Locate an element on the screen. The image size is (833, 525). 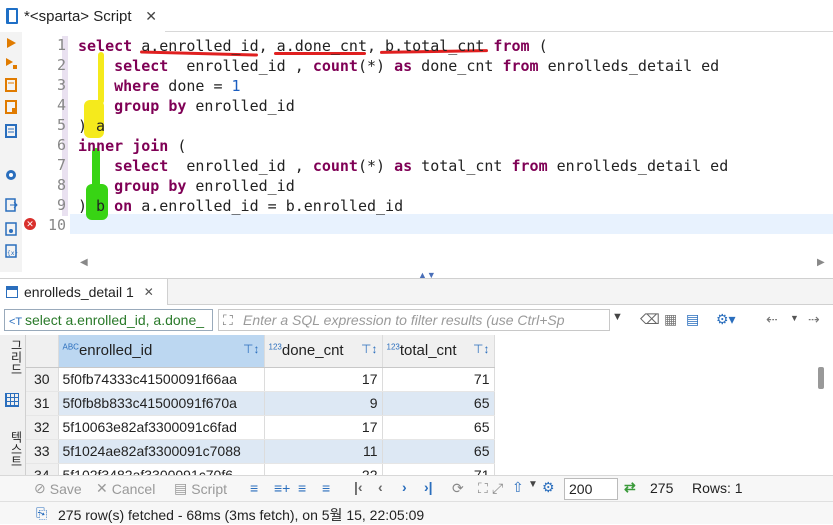
execute-in-new-tab-icon is located at coordinates (11, 63).